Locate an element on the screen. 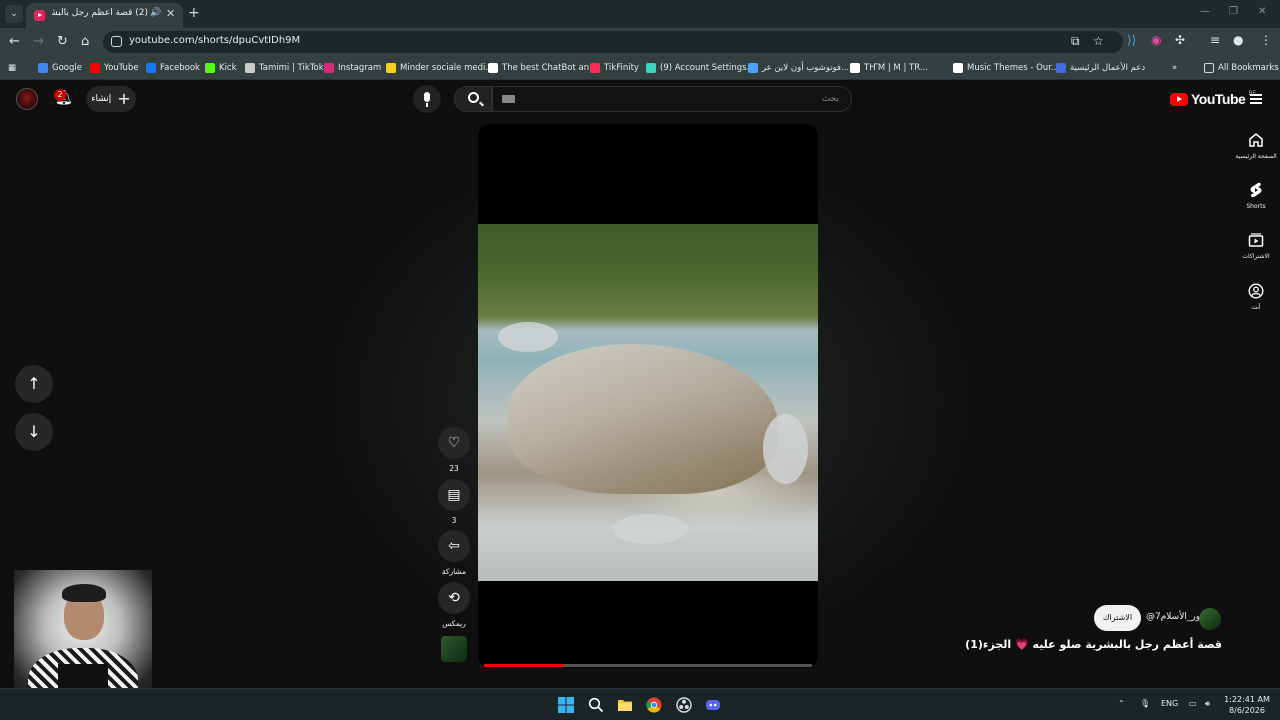 This screenshot has height=720, width=1280. tray-overflow-chevron-icon: ⌃ is located at coordinates (1121, 703).